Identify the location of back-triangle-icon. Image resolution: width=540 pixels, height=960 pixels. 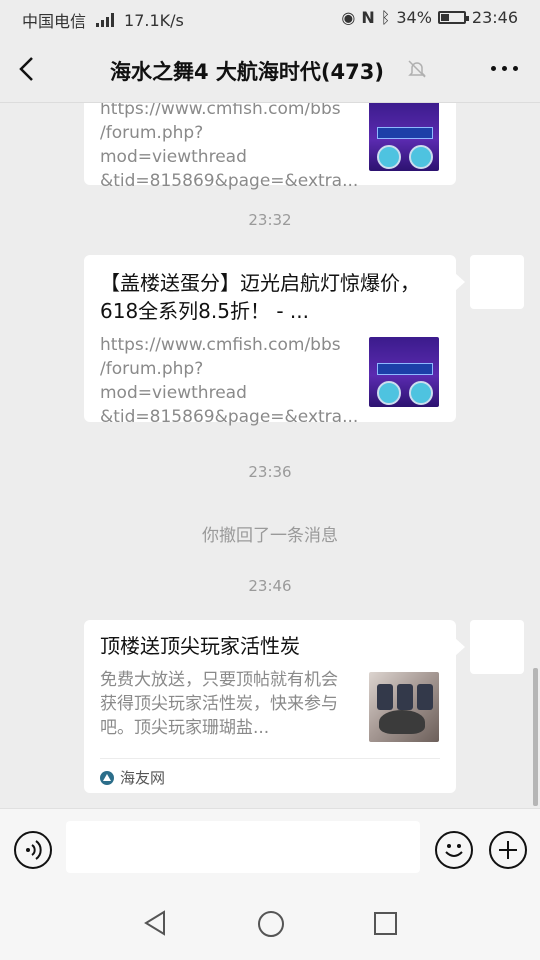
(155, 923).